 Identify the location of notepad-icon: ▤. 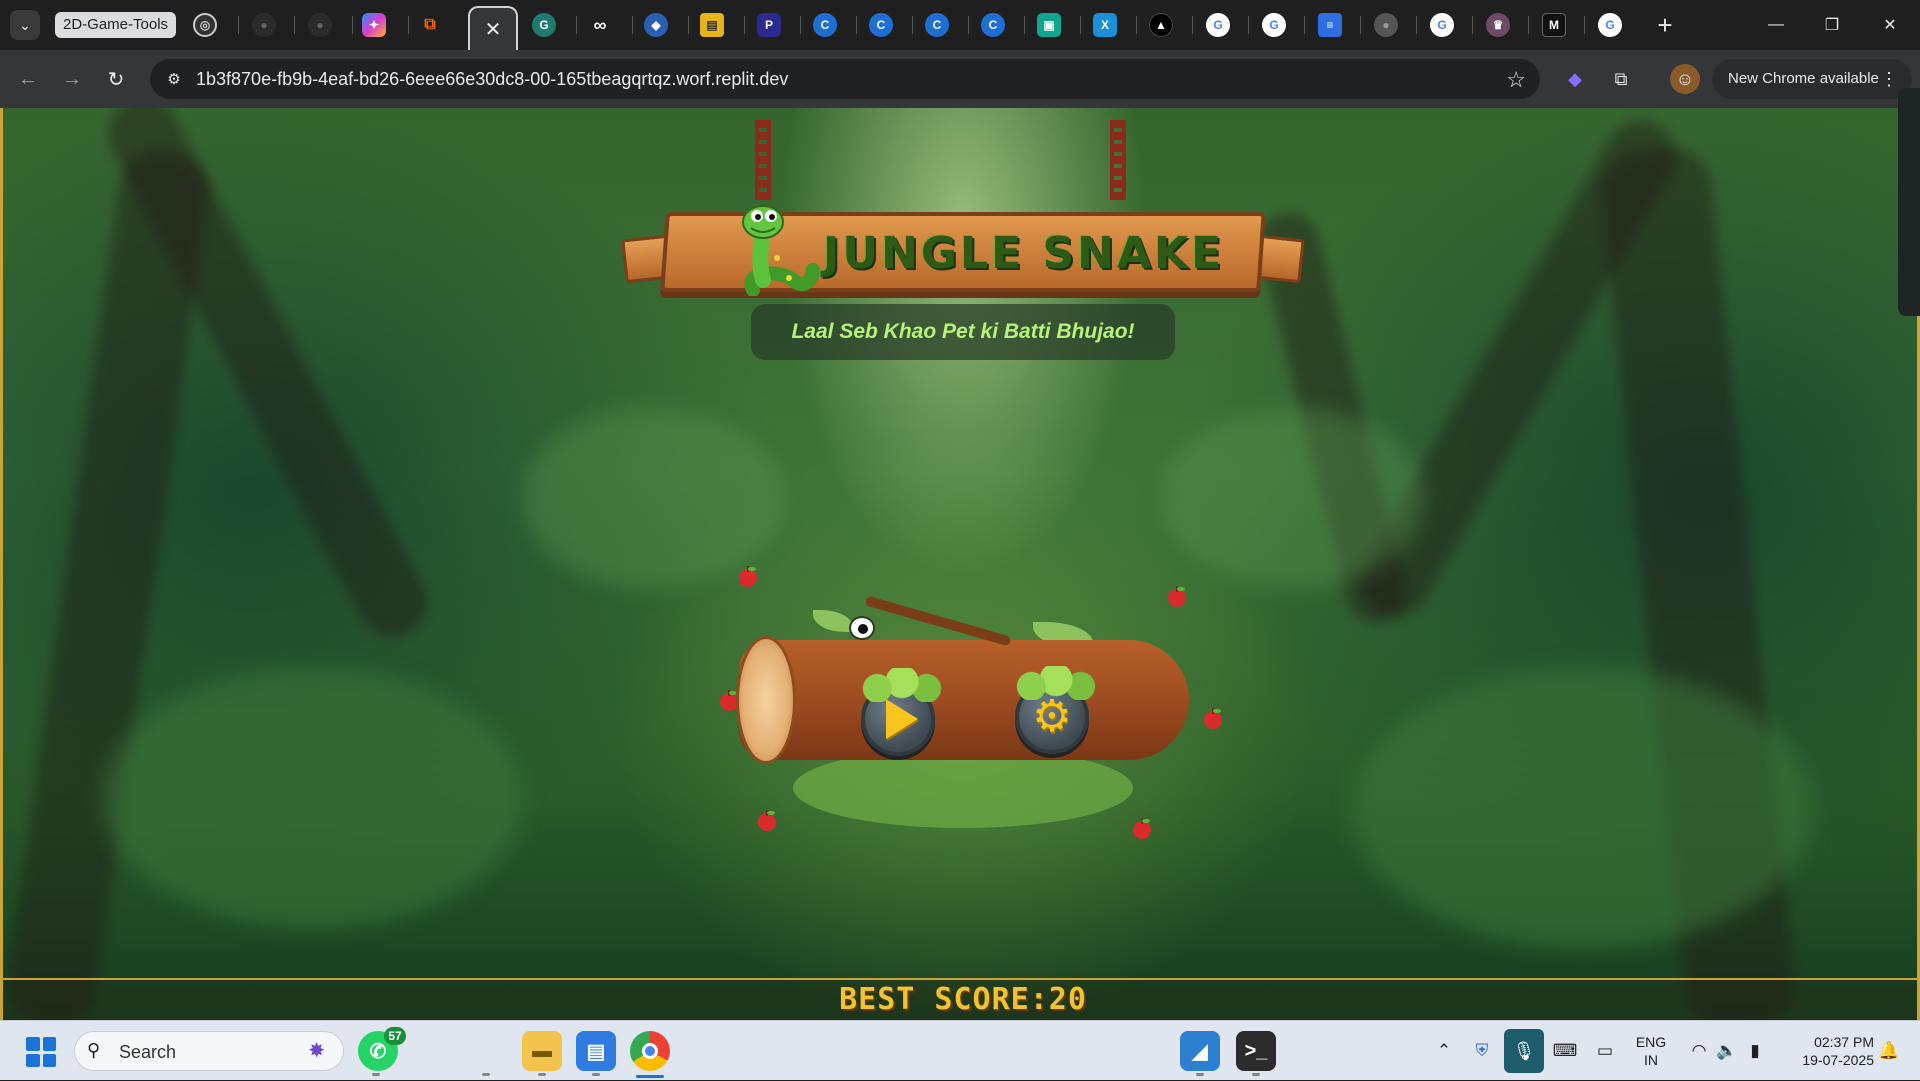
(596, 1051).